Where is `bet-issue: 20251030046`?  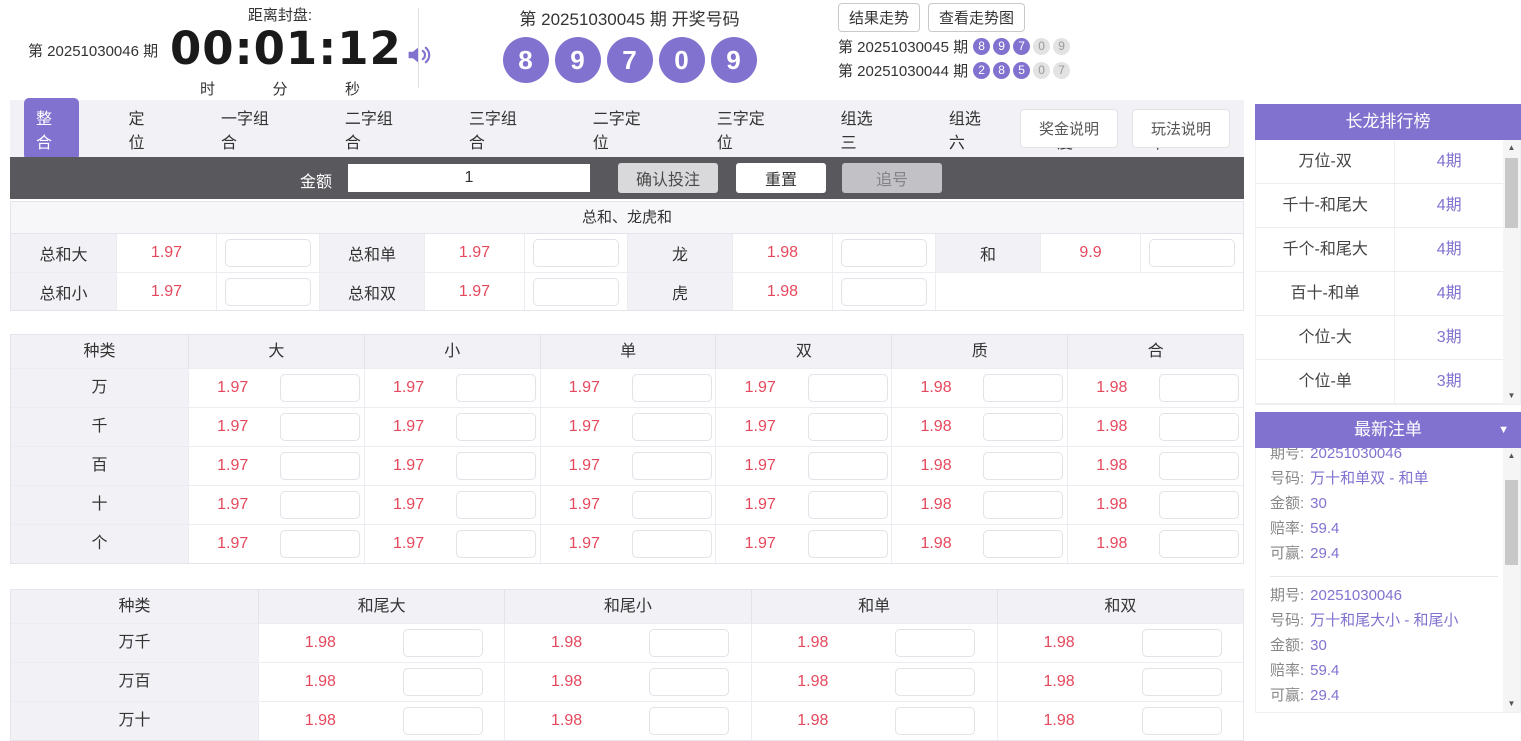
bet-issue: 20251030046 is located at coordinates (1356, 595).